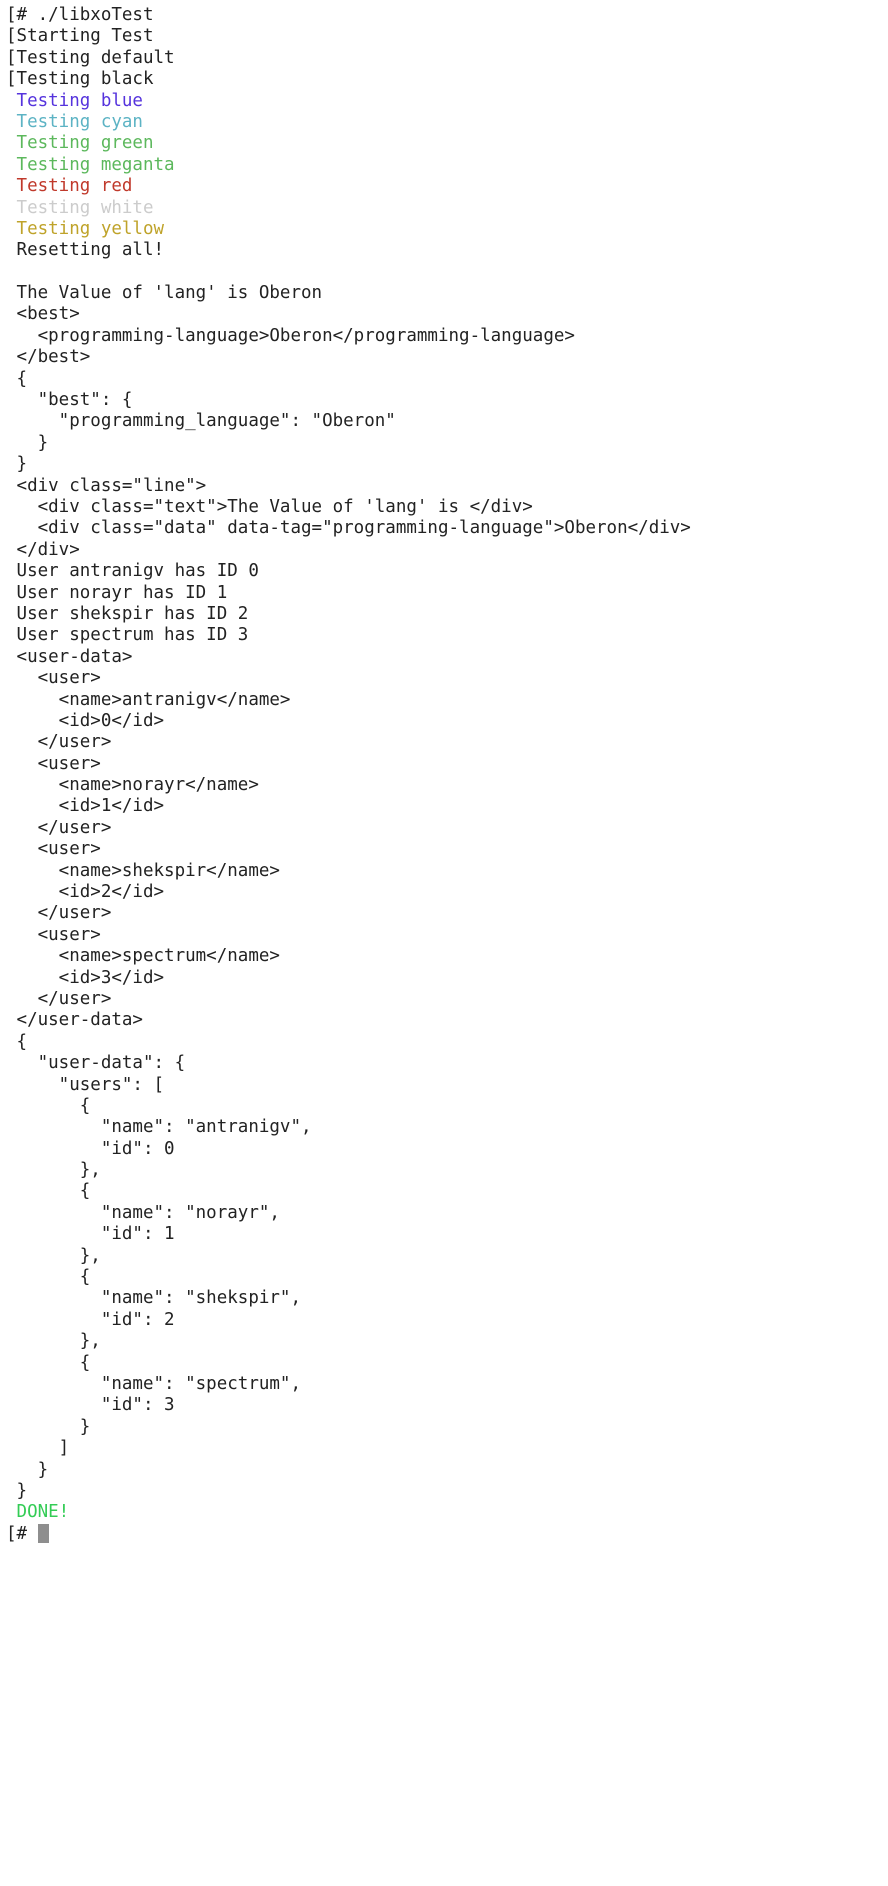 Image resolution: width=888 pixels, height=1886 pixels. What do you see at coordinates (154, 1298) in the screenshot?
I see `terminal-line: "name": "shekspir",` at bounding box center [154, 1298].